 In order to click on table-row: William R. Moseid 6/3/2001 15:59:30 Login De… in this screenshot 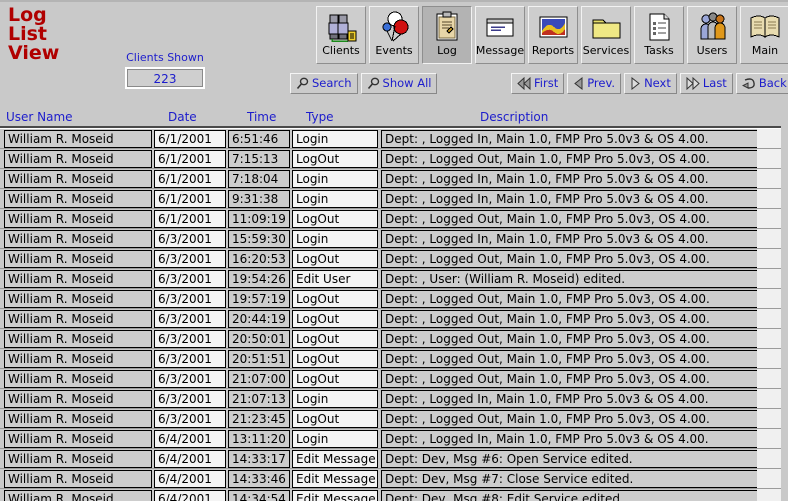, I will do `click(394, 239)`.